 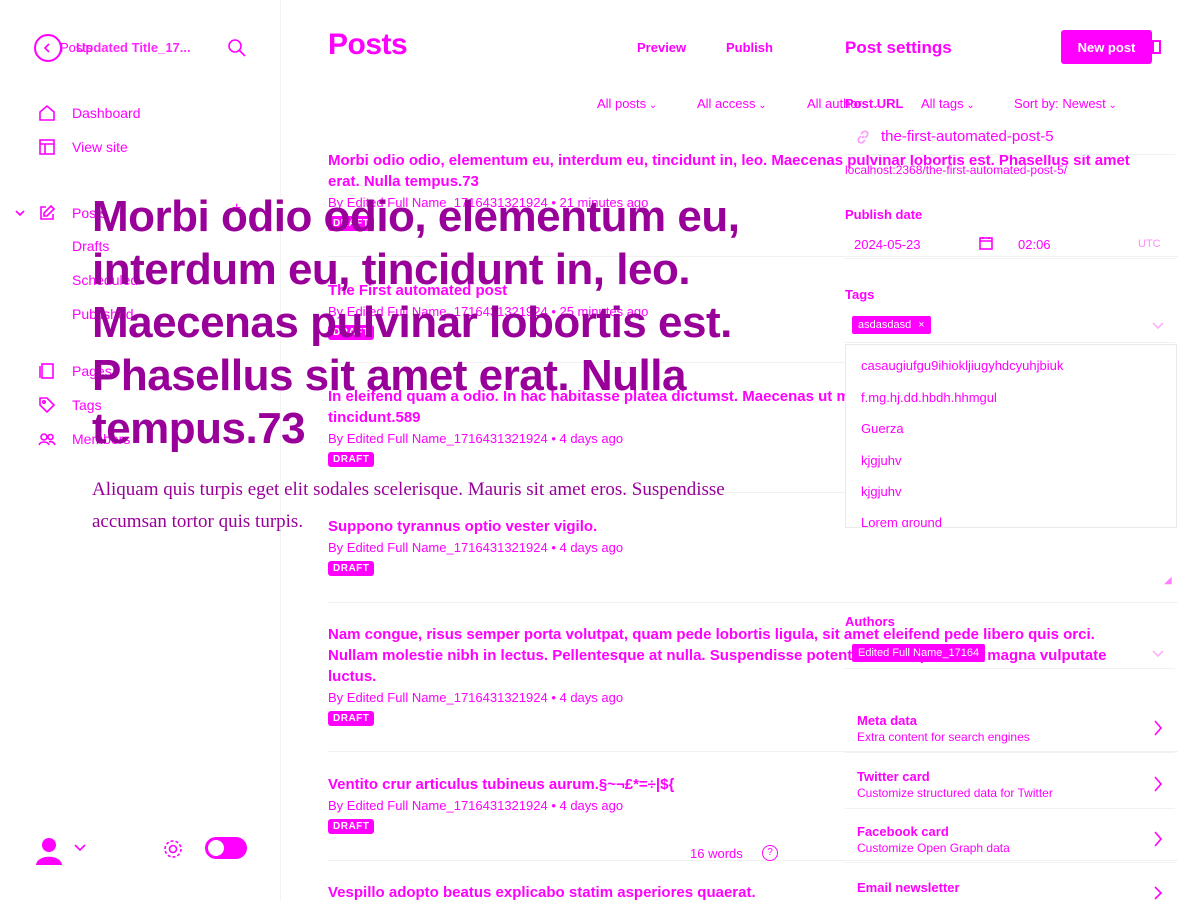 What do you see at coordinates (173, 849) in the screenshot?
I see `gear-icon` at bounding box center [173, 849].